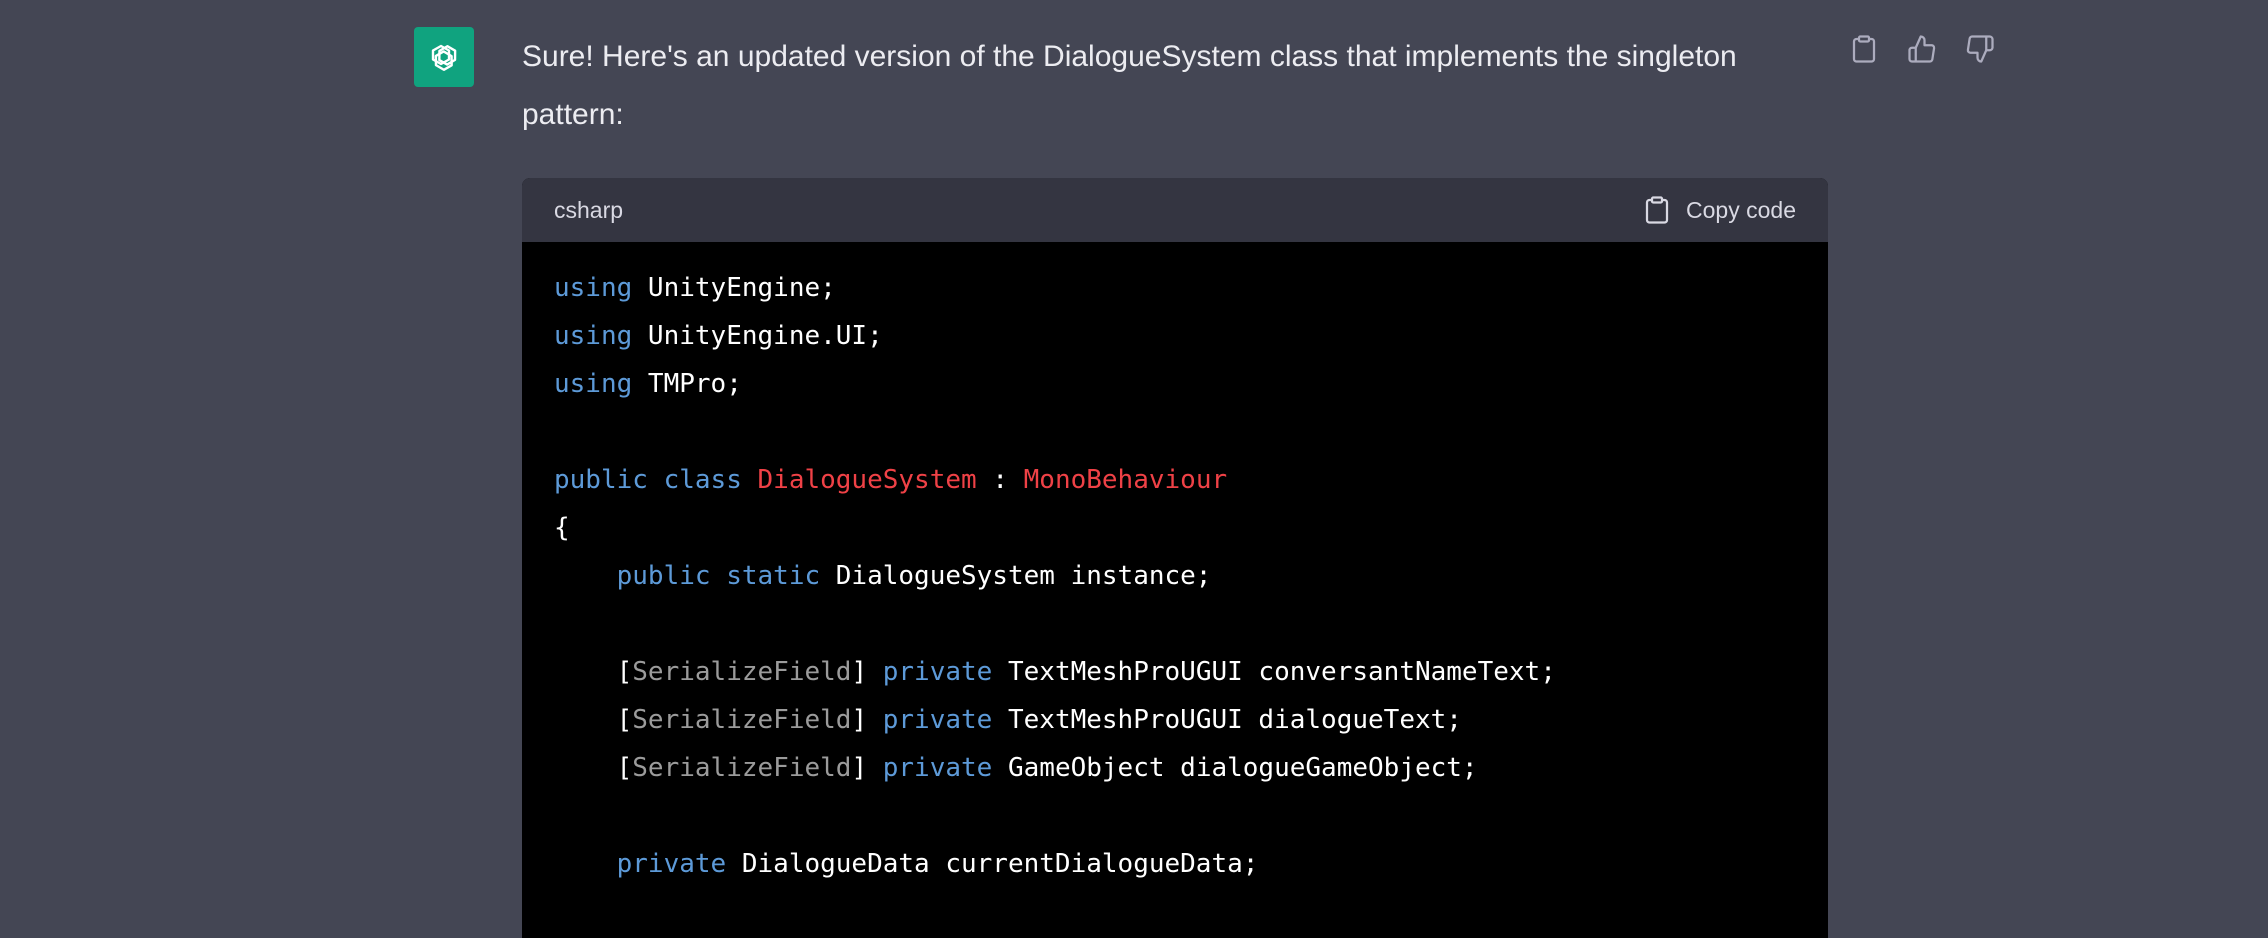  Describe the element at coordinates (687, 384) in the screenshot. I see `code-token: TMPro;` at that location.